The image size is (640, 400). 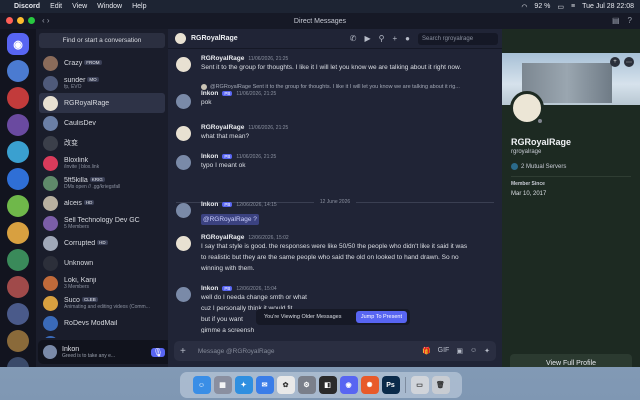 What do you see at coordinates (538, 166) in the screenshot?
I see `mutual-servers-link: 2 Mutual Servers` at bounding box center [538, 166].